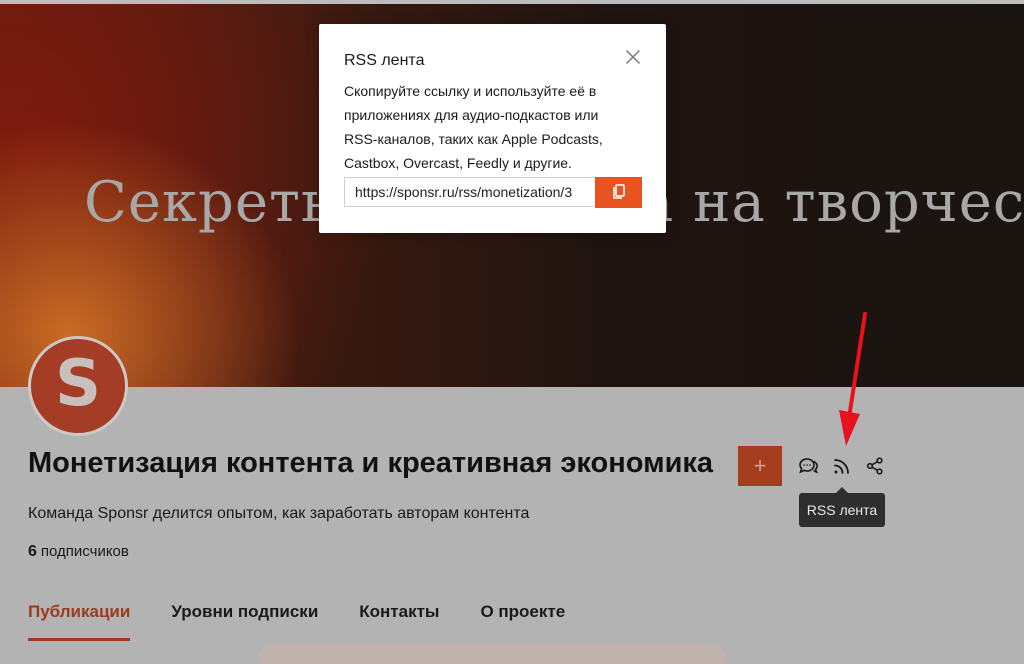  I want to click on channel-avatar: S, so click(78, 386).